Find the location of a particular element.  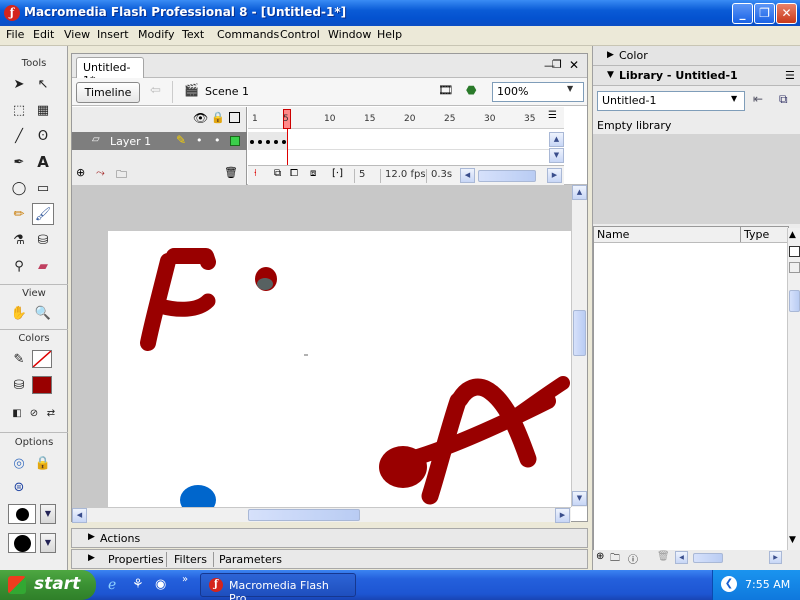

doc-close-icon: ✕ is located at coordinates (574, 65).